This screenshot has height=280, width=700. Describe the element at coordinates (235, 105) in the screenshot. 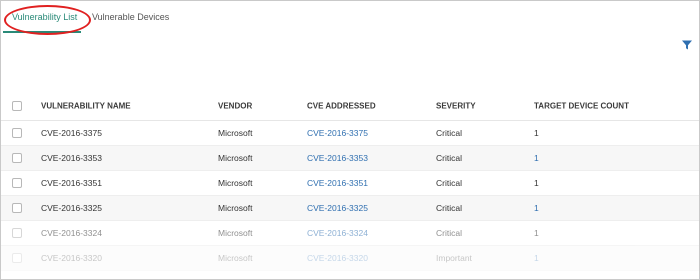

I see `column-header-vendor: VENDOR` at that location.